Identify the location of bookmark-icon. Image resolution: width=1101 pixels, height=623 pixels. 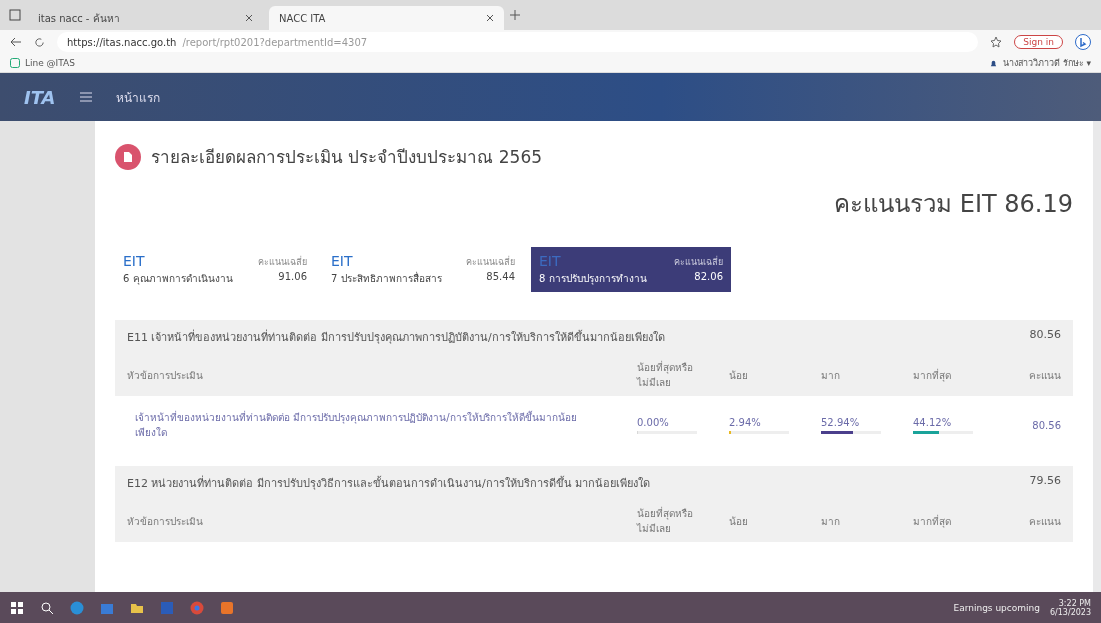
(15, 63).